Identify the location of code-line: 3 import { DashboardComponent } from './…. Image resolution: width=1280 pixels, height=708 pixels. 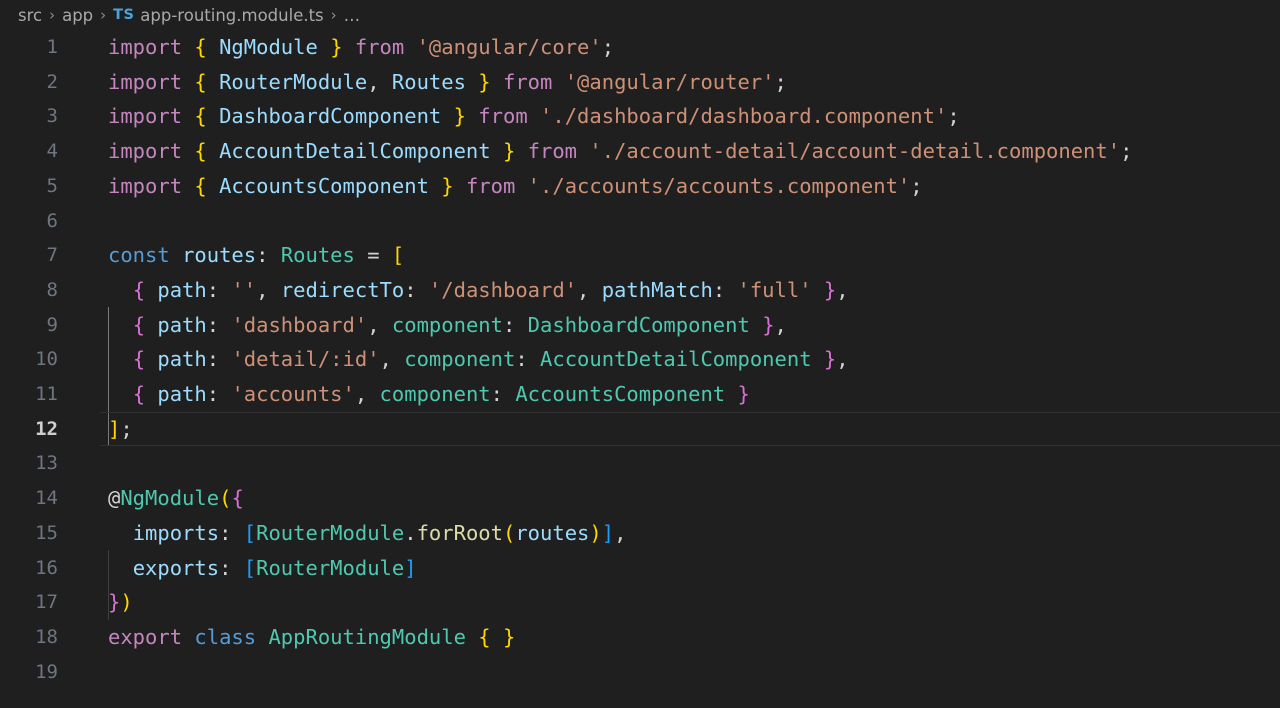
(640, 116).